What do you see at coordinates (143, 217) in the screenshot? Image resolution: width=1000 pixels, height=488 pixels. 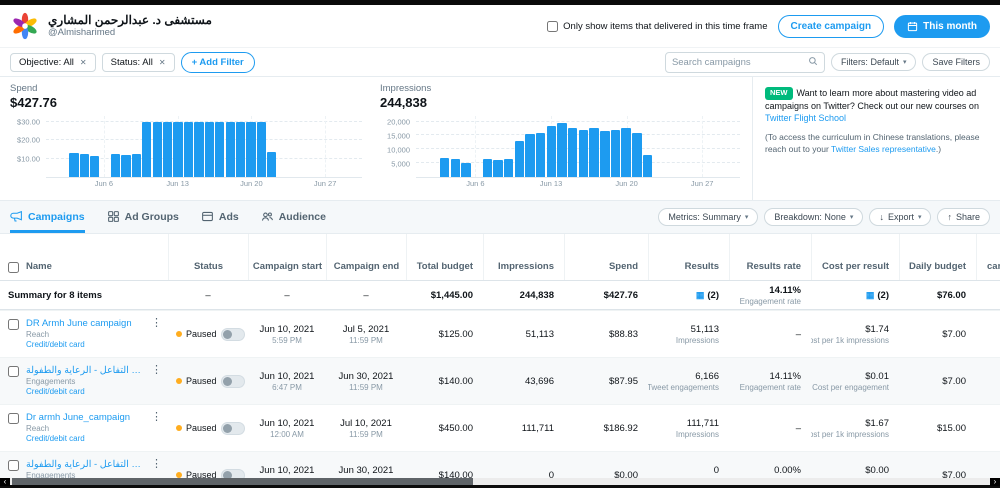 I see `tab-ad-groups: Ad Groups` at bounding box center [143, 217].